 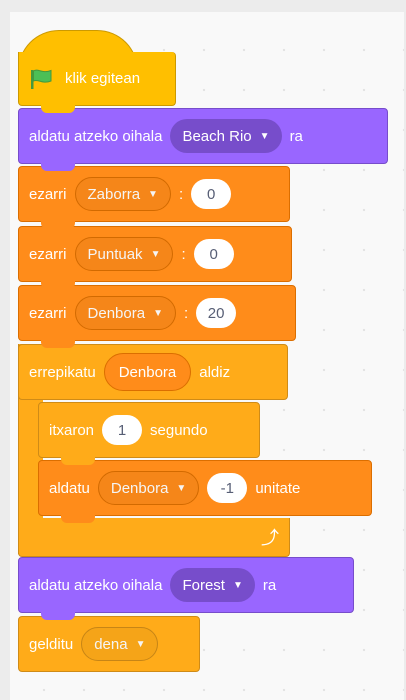 What do you see at coordinates (149, 433) in the screenshot?
I see `wait-block: itxaron 1 segundo` at bounding box center [149, 433].